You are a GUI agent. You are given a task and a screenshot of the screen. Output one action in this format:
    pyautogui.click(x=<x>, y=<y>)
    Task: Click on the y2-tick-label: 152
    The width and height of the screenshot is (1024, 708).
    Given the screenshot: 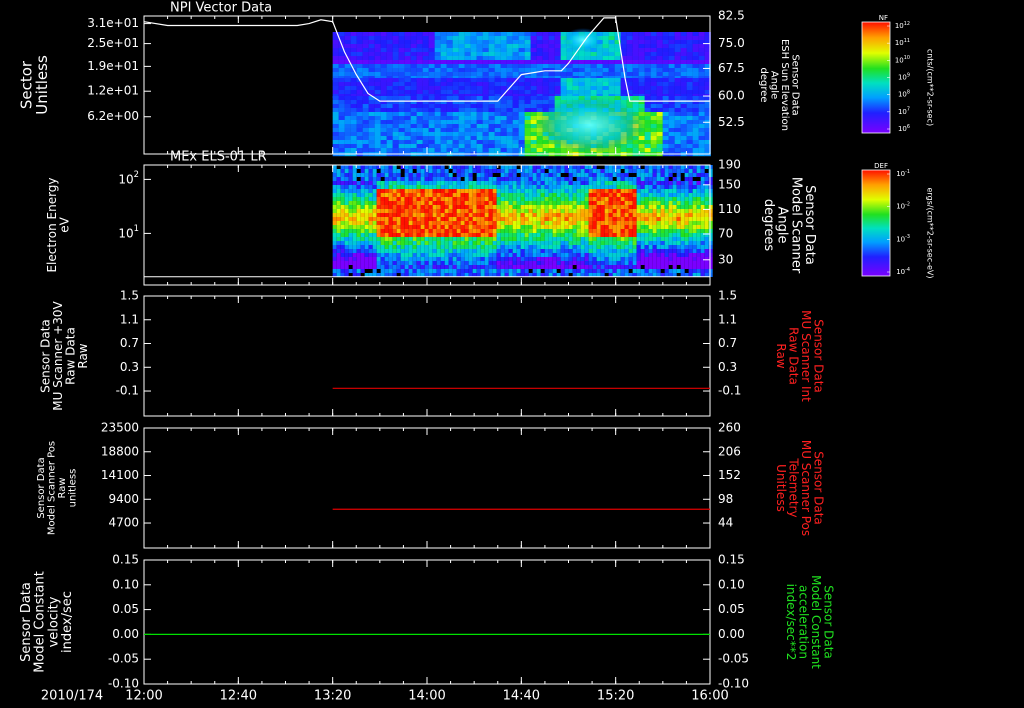 What is the action you would take?
    pyautogui.click(x=729, y=475)
    